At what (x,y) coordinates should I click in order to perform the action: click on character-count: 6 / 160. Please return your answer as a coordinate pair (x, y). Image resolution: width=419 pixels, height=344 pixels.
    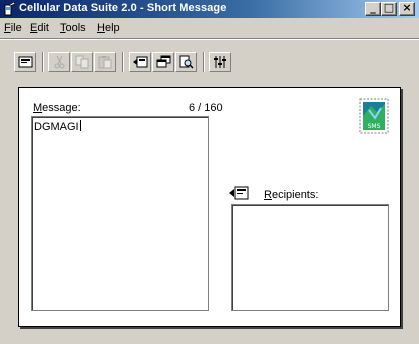
    Looking at the image, I should click on (206, 108).